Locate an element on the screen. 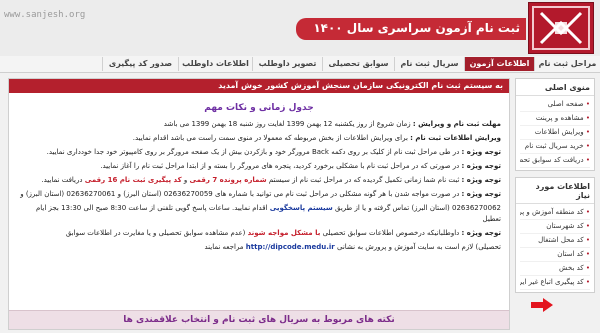 Image resolution: width=600 pixels, height=333 pixels. main-menu-title: منوی اصلی is located at coordinates (555, 87).